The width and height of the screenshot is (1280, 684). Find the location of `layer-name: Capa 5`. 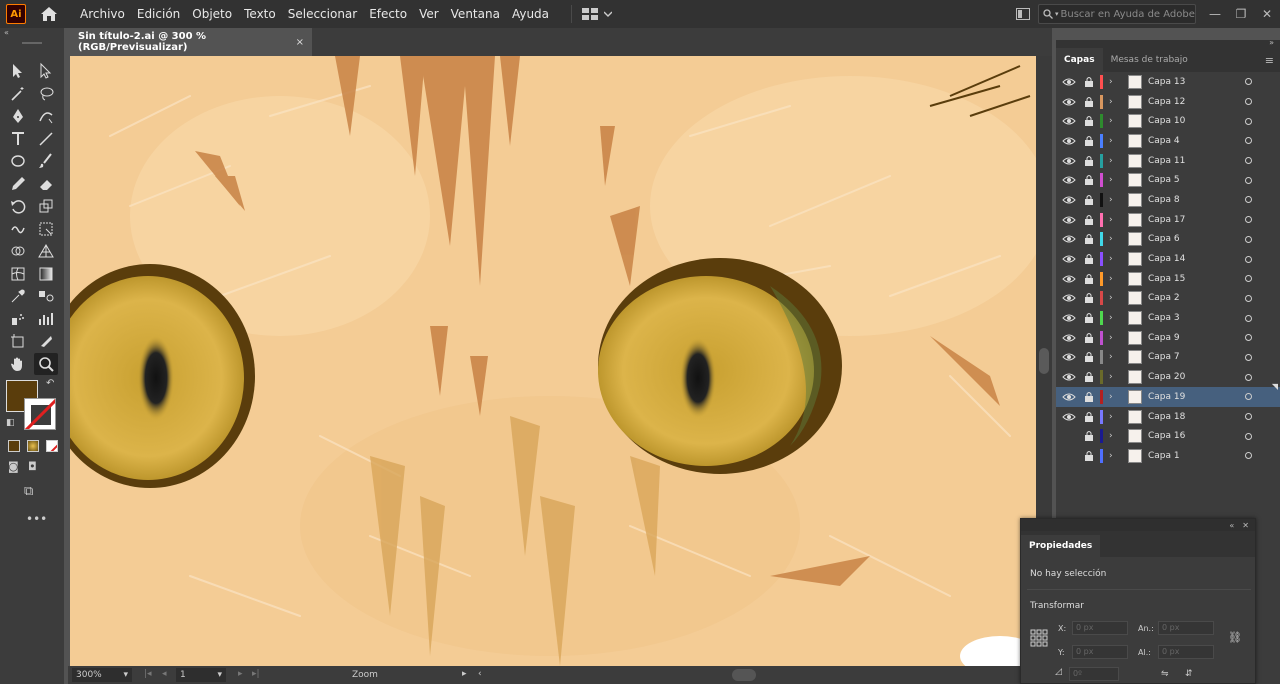

layer-name: Capa 5 is located at coordinates (1164, 180).